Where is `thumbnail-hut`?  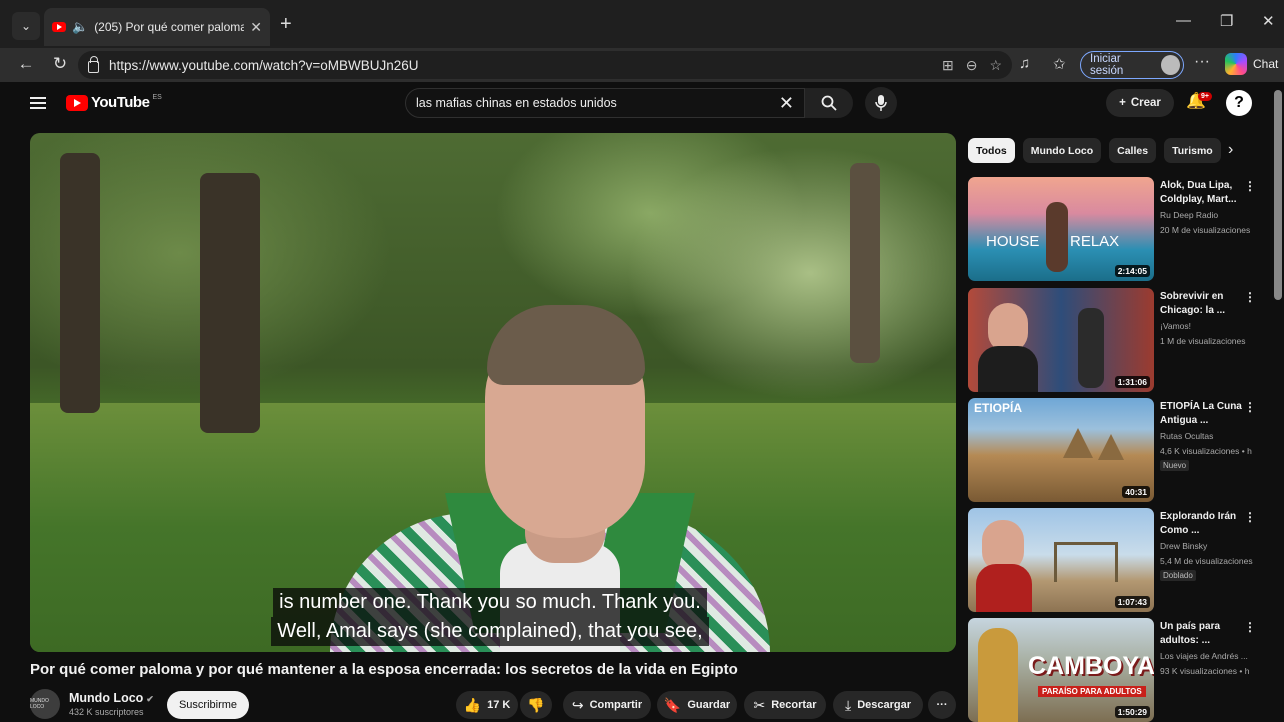
thumbnail-hut is located at coordinates (1078, 443).